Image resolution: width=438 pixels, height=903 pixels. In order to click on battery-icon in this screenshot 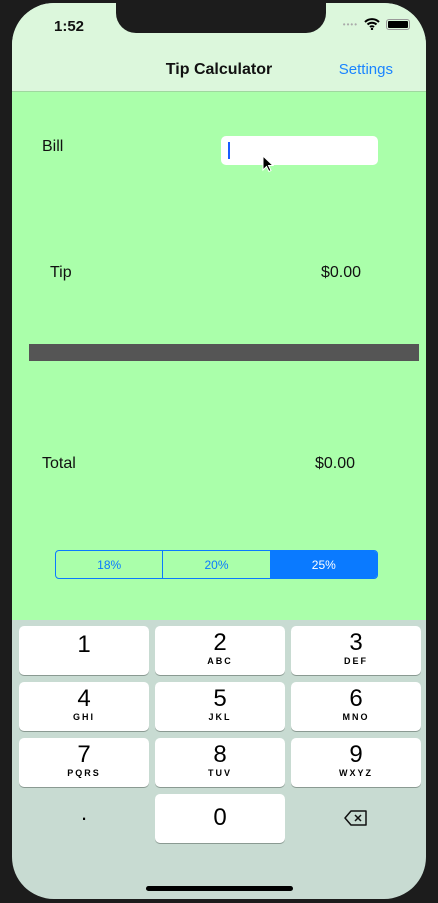, I will do `click(398, 24)`.